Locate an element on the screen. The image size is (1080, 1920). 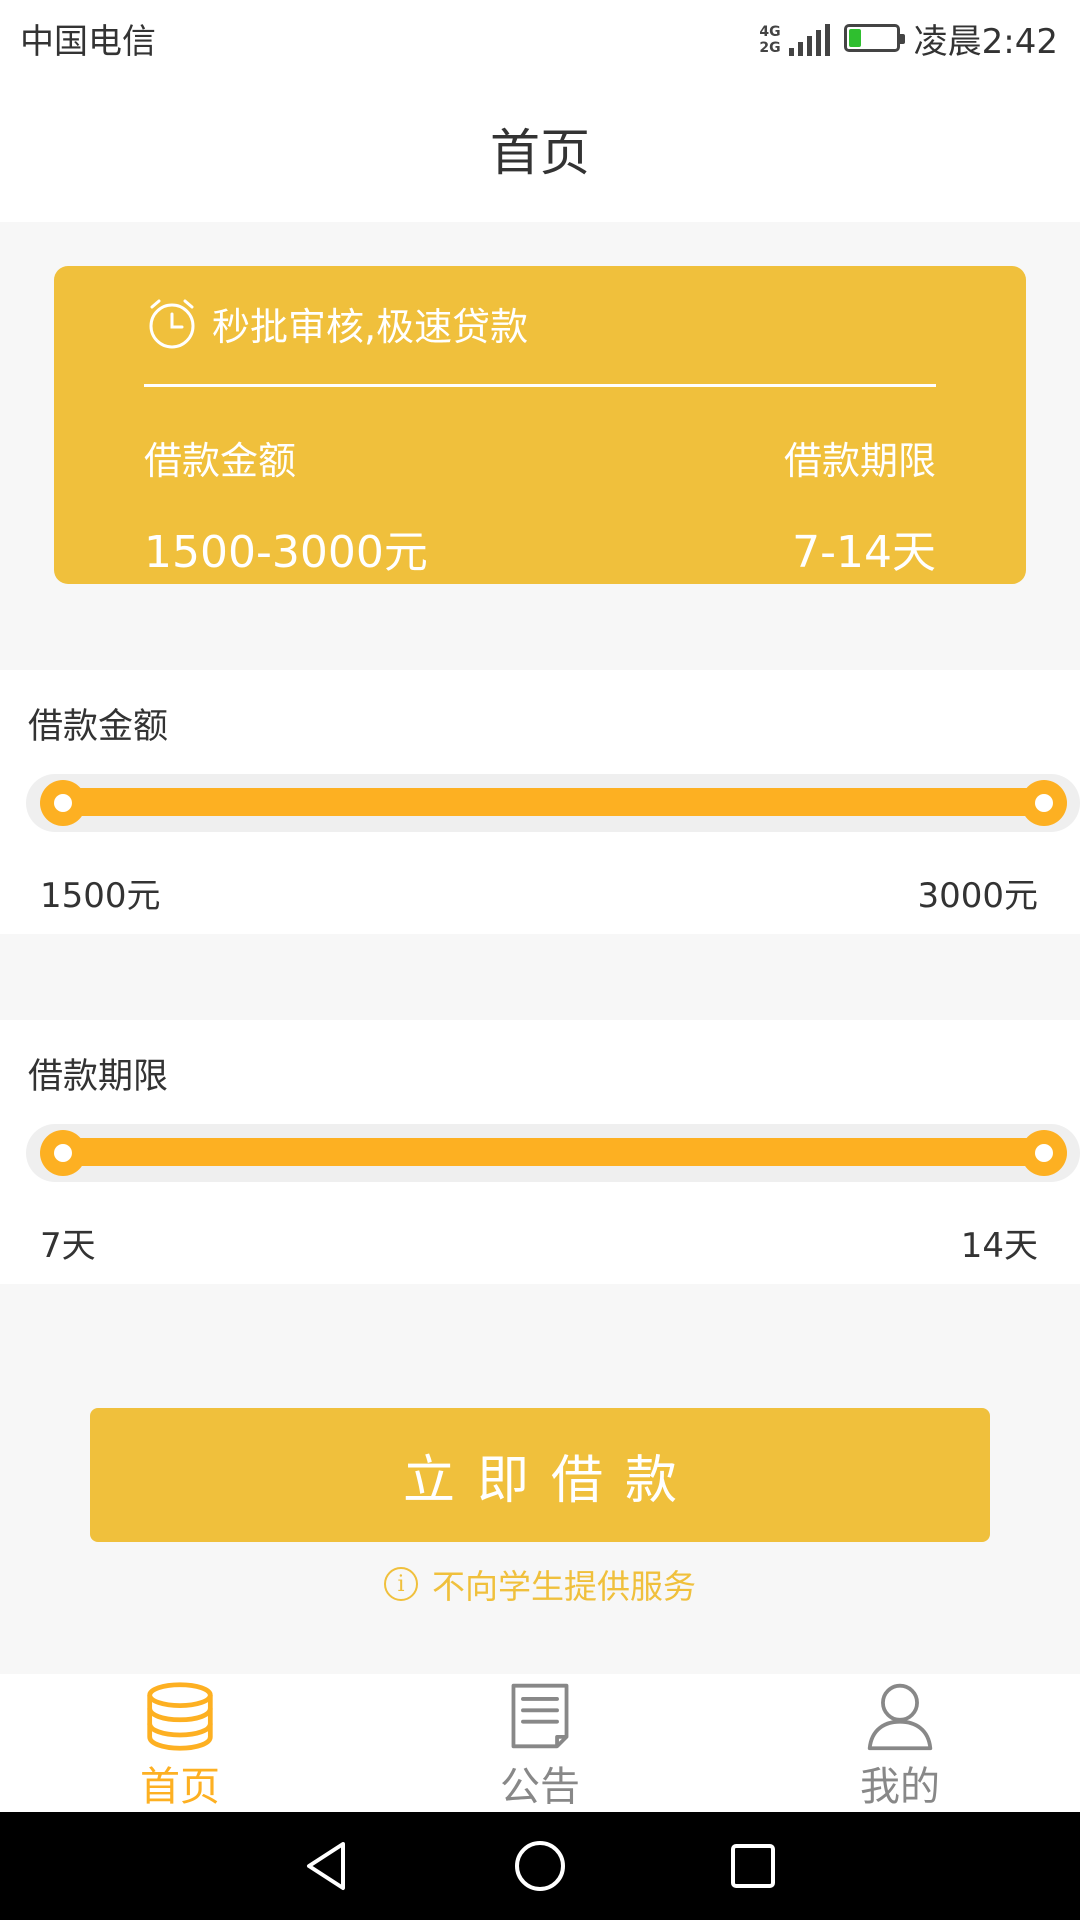
carrier-name: 中国电信 is located at coordinates (88, 41).